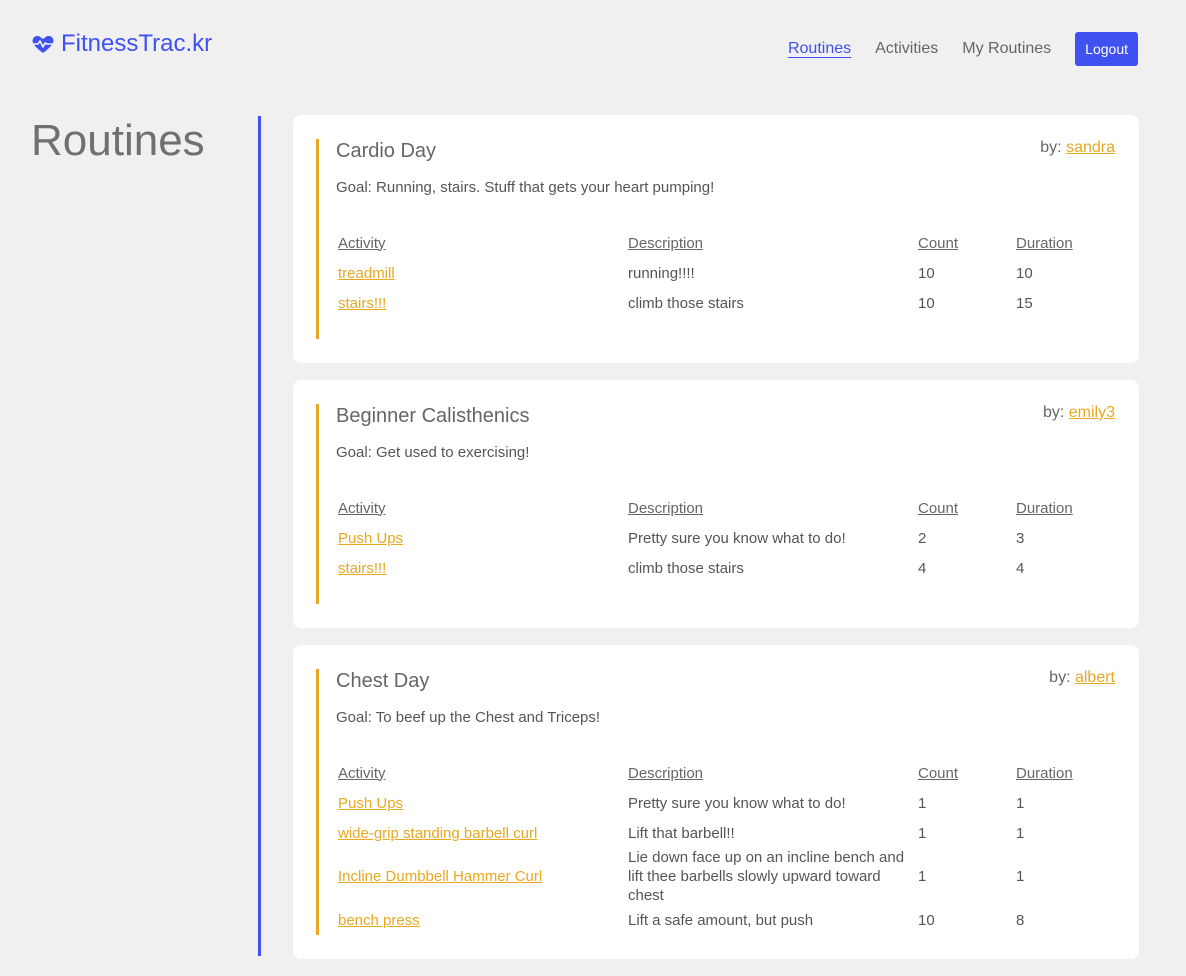 The image size is (1186, 976). Describe the element at coordinates (433, 452) in the screenshot. I see `routine-goal: Goal: Get used to exercising!` at that location.